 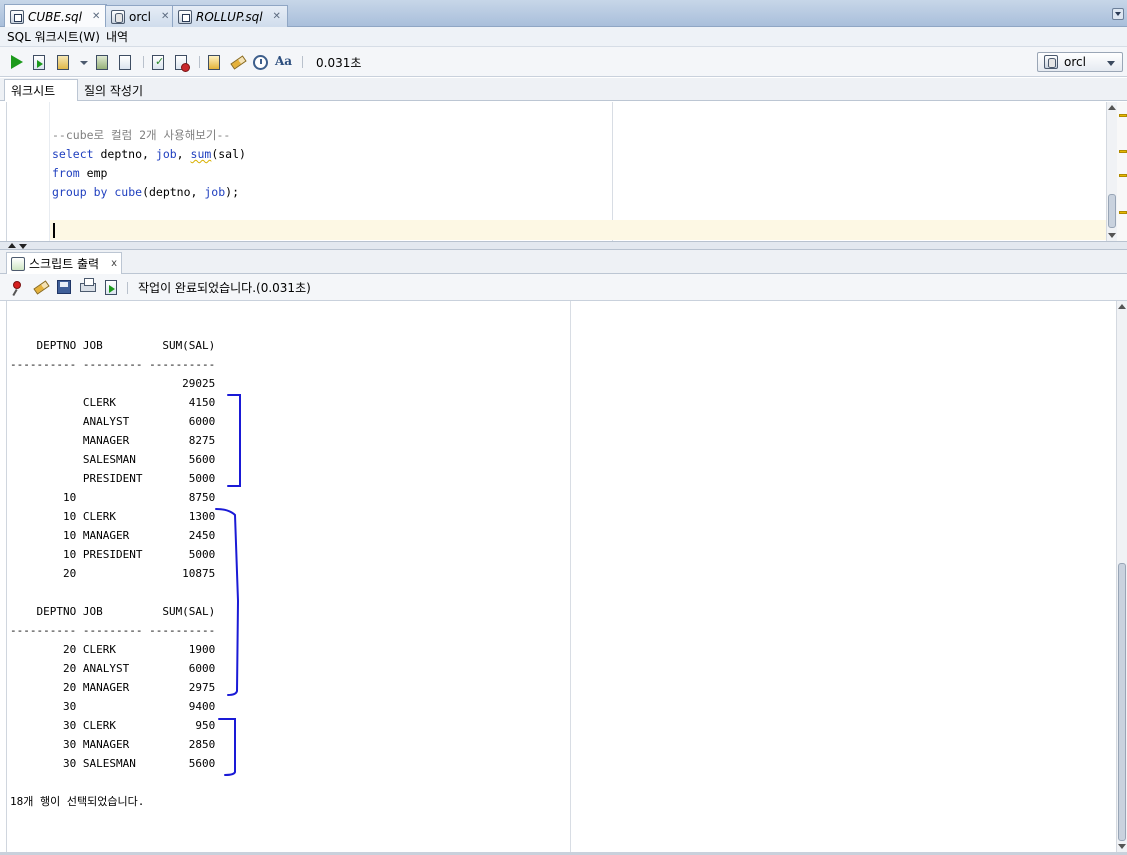 I want to click on script-output-icon, so click(x=18, y=263).